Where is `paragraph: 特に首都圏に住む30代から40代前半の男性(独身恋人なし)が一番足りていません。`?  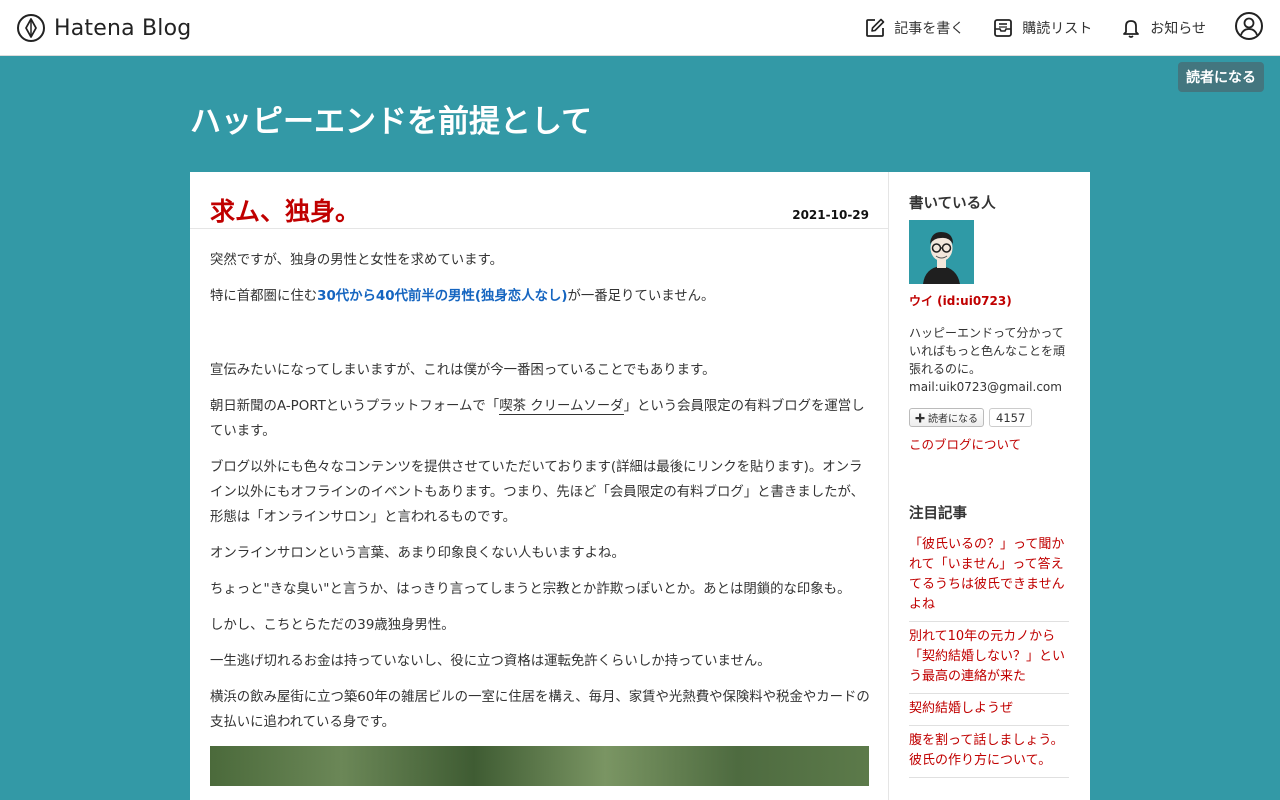 paragraph: 特に首都圏に住む30代から40代前半の男性(独身恋人なし)が一番足りていません。 is located at coordinates (540, 296).